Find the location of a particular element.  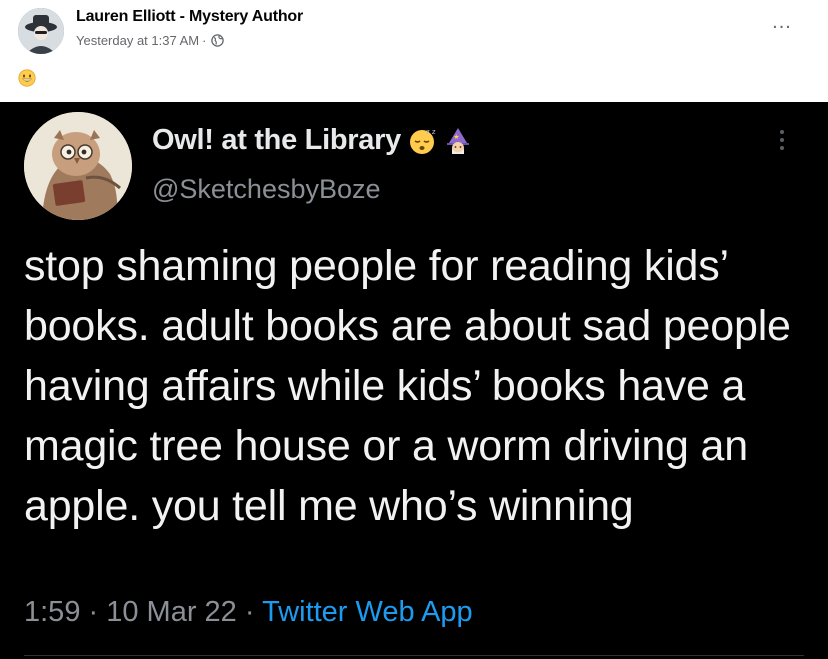

globe-icon is located at coordinates (218, 40).